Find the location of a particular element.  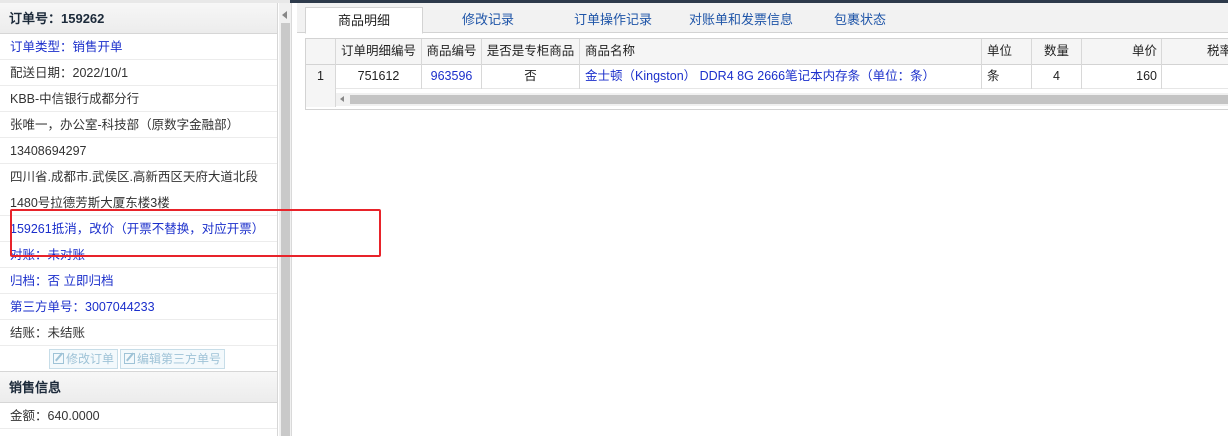

edit-order-button: 修改订单 is located at coordinates (84, 359).